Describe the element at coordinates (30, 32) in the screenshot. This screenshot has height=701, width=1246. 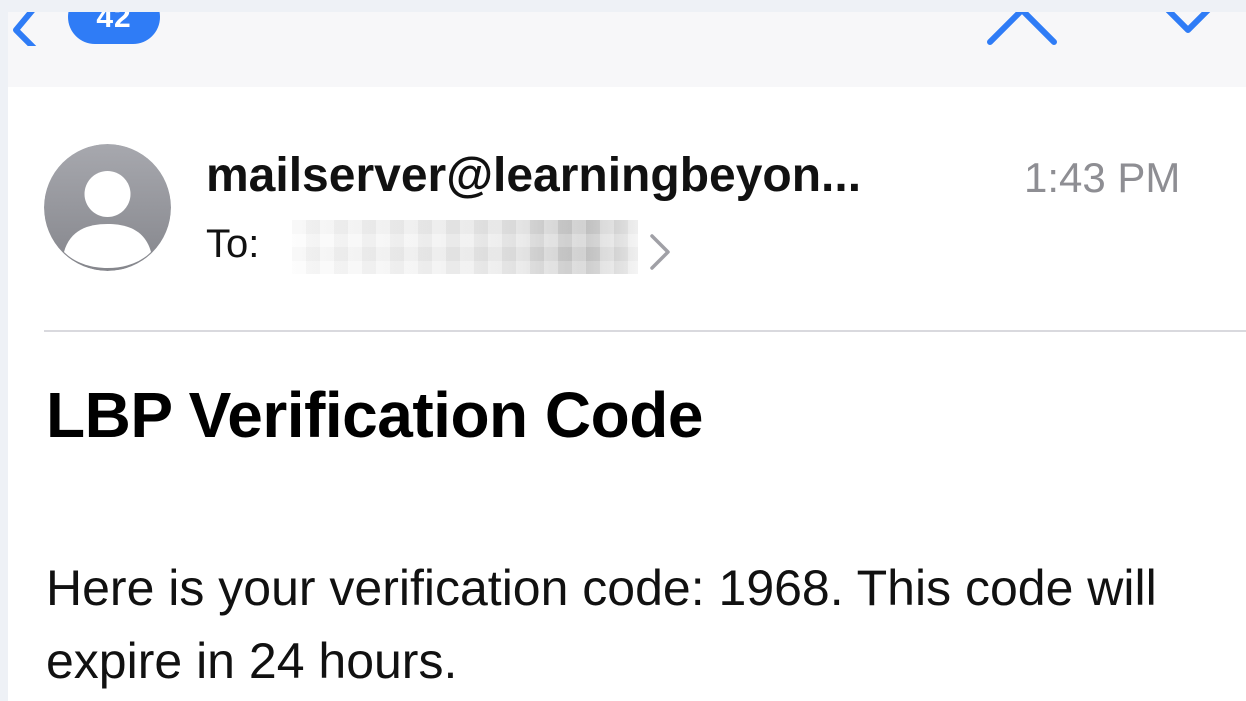
I see `back-chevron-icon` at that location.